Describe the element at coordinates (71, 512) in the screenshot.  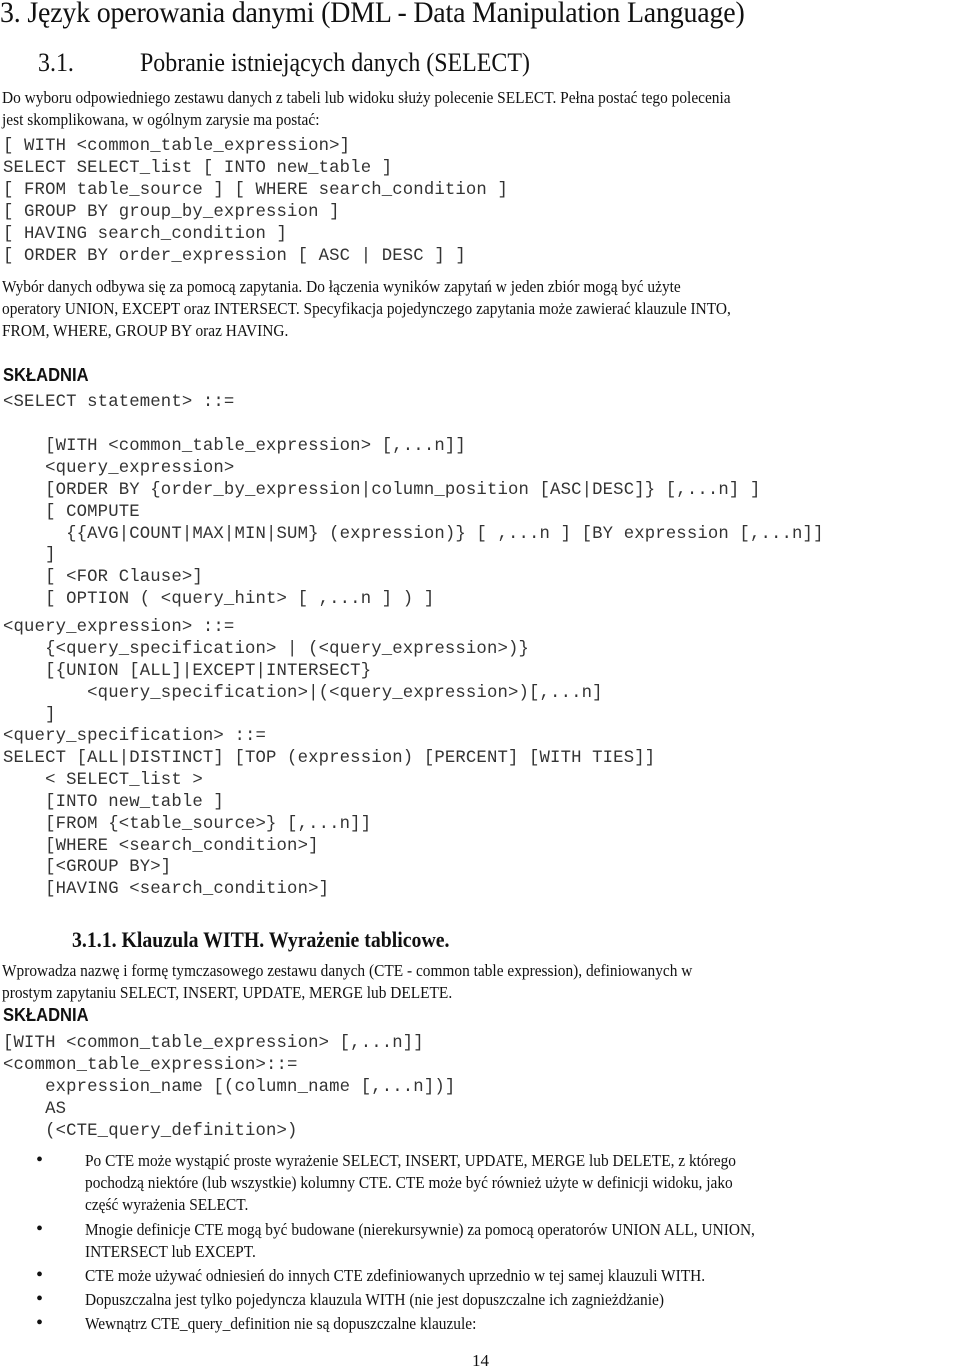
I see `code-line: [ COMPUTE` at that location.